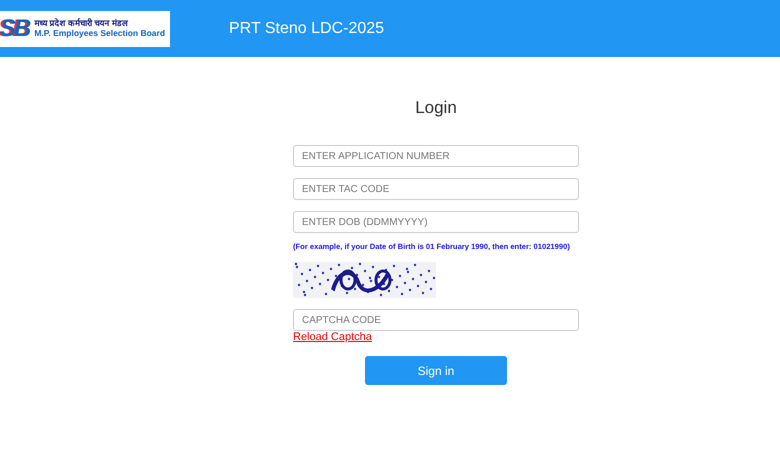  Describe the element at coordinates (306, 29) in the screenshot. I see `page-title: PRT Steno LDC-2025` at that location.